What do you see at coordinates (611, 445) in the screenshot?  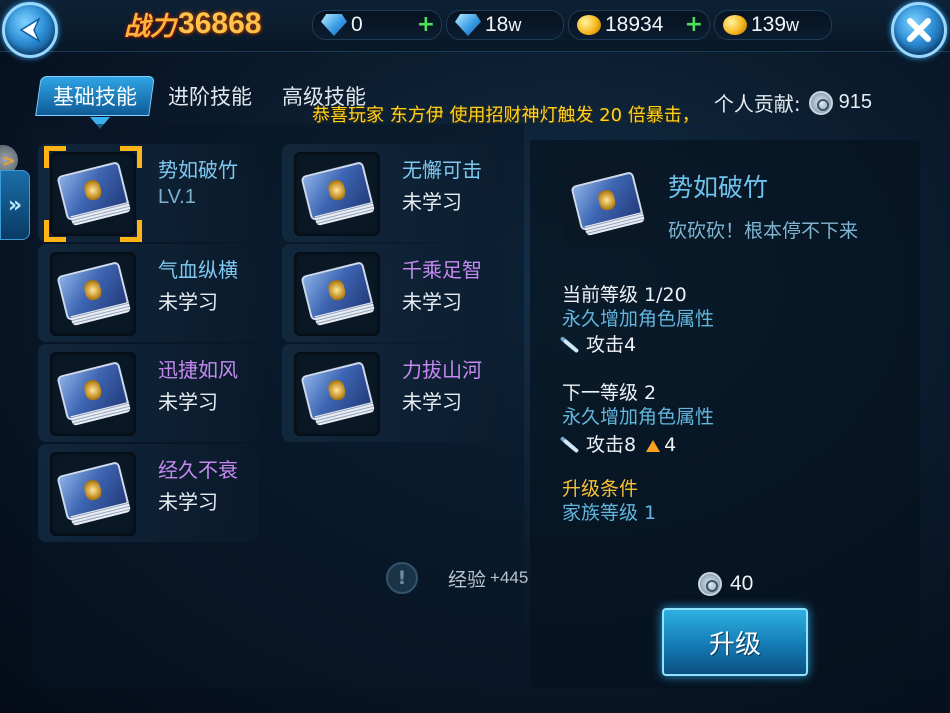 I see `next-stat-text: 攻击8` at bounding box center [611, 445].